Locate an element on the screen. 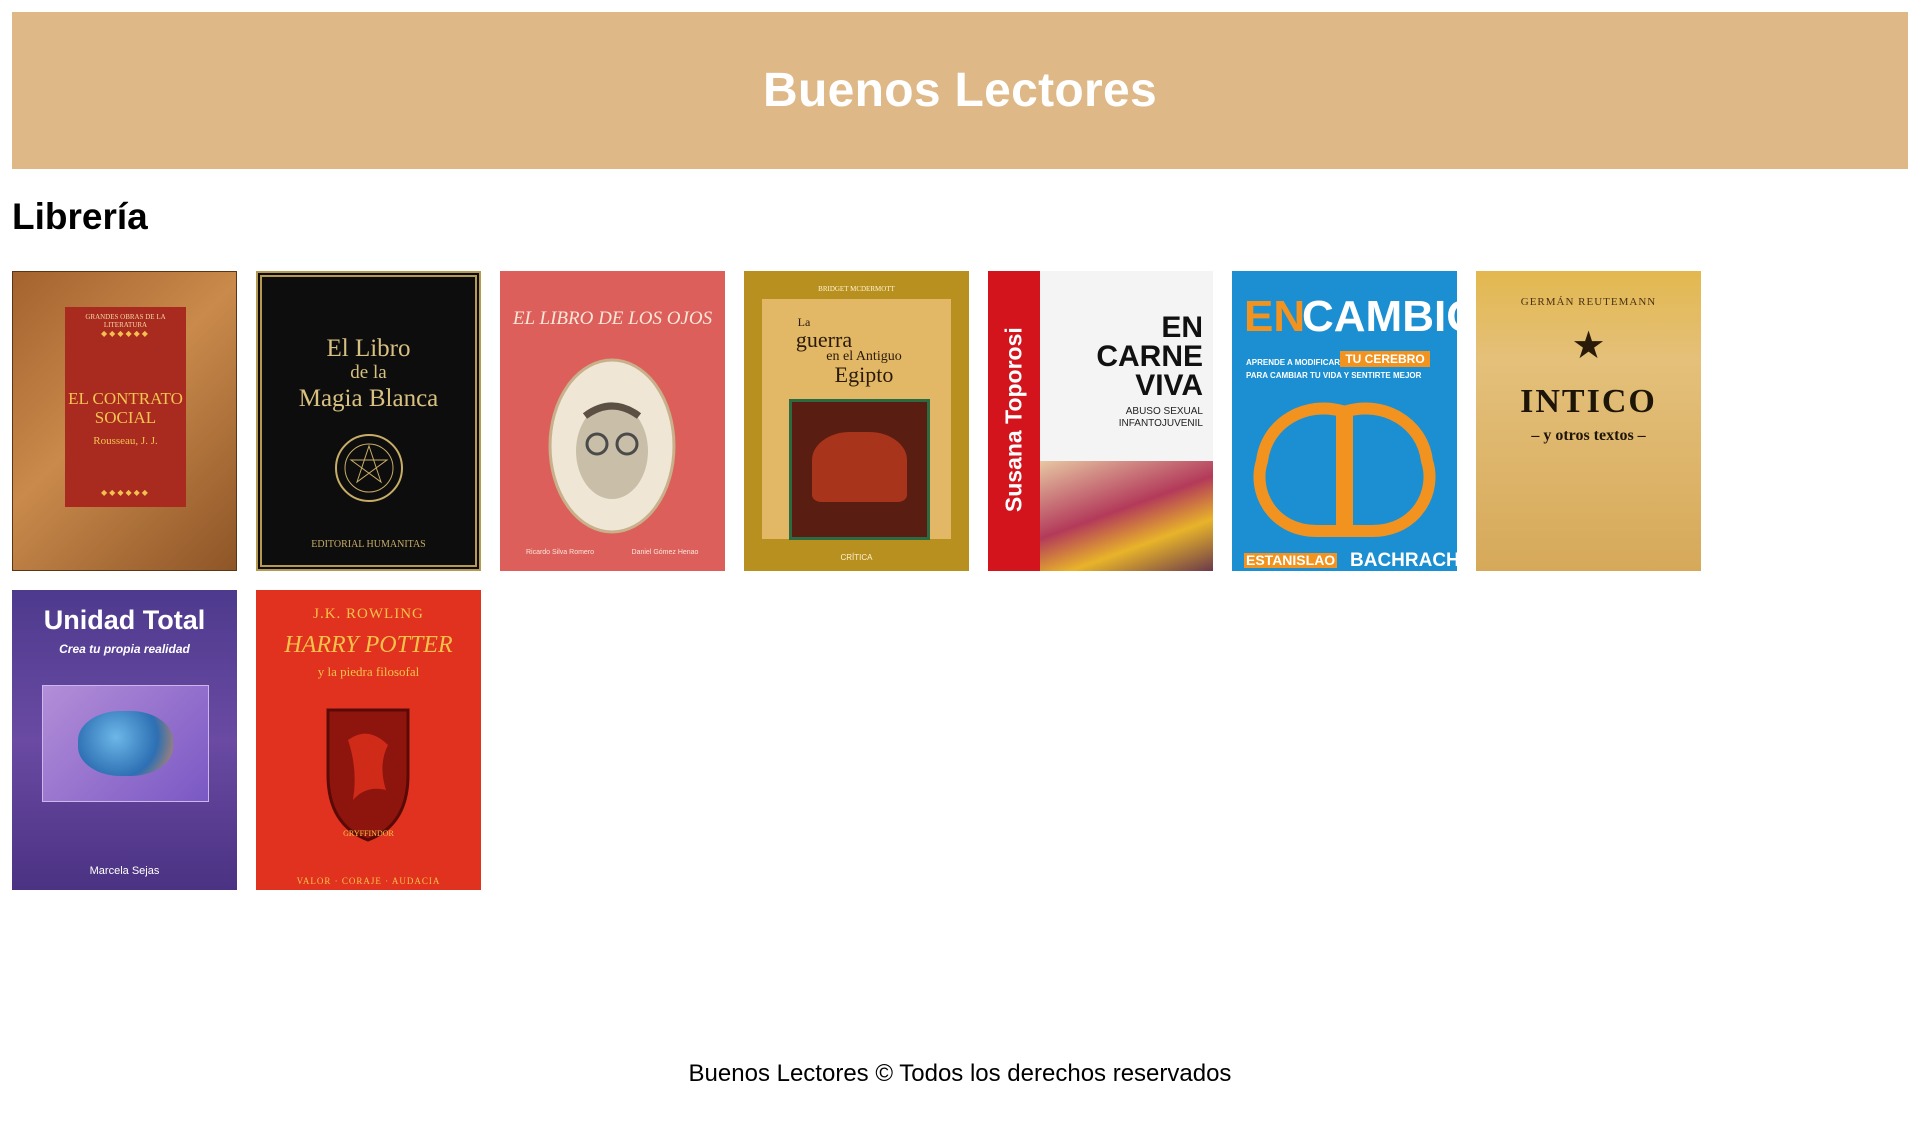 This screenshot has height=1125, width=1920. book-title-line4: Egipto is located at coordinates (864, 374).